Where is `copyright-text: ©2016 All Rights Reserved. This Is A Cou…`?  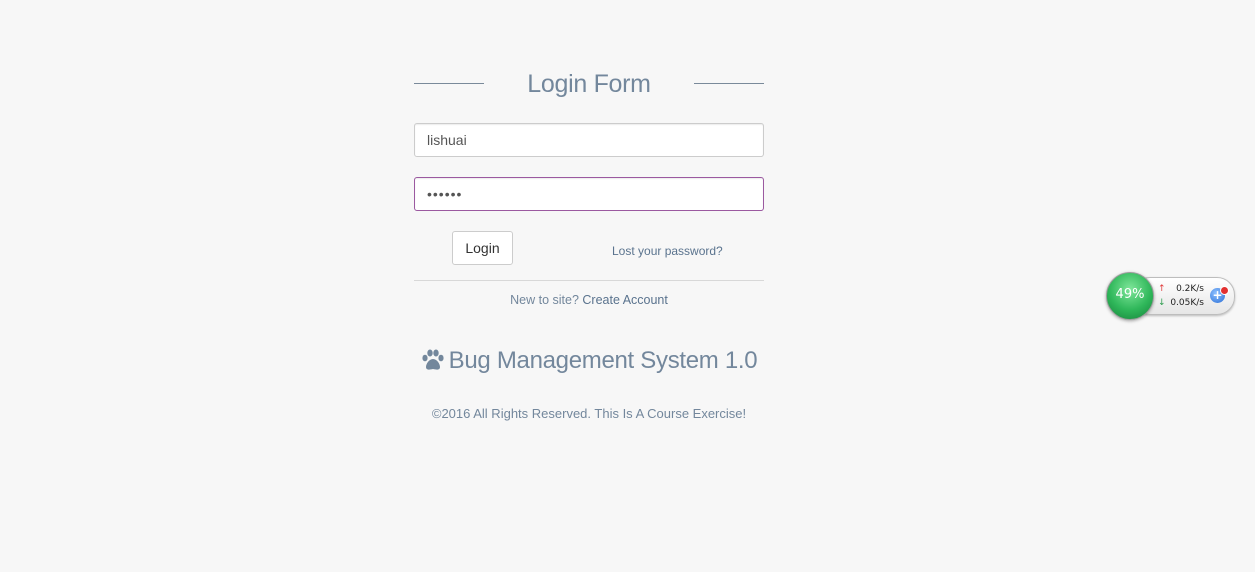
copyright-text: ©2016 All Rights Reserved. This Is A Cou… is located at coordinates (589, 413).